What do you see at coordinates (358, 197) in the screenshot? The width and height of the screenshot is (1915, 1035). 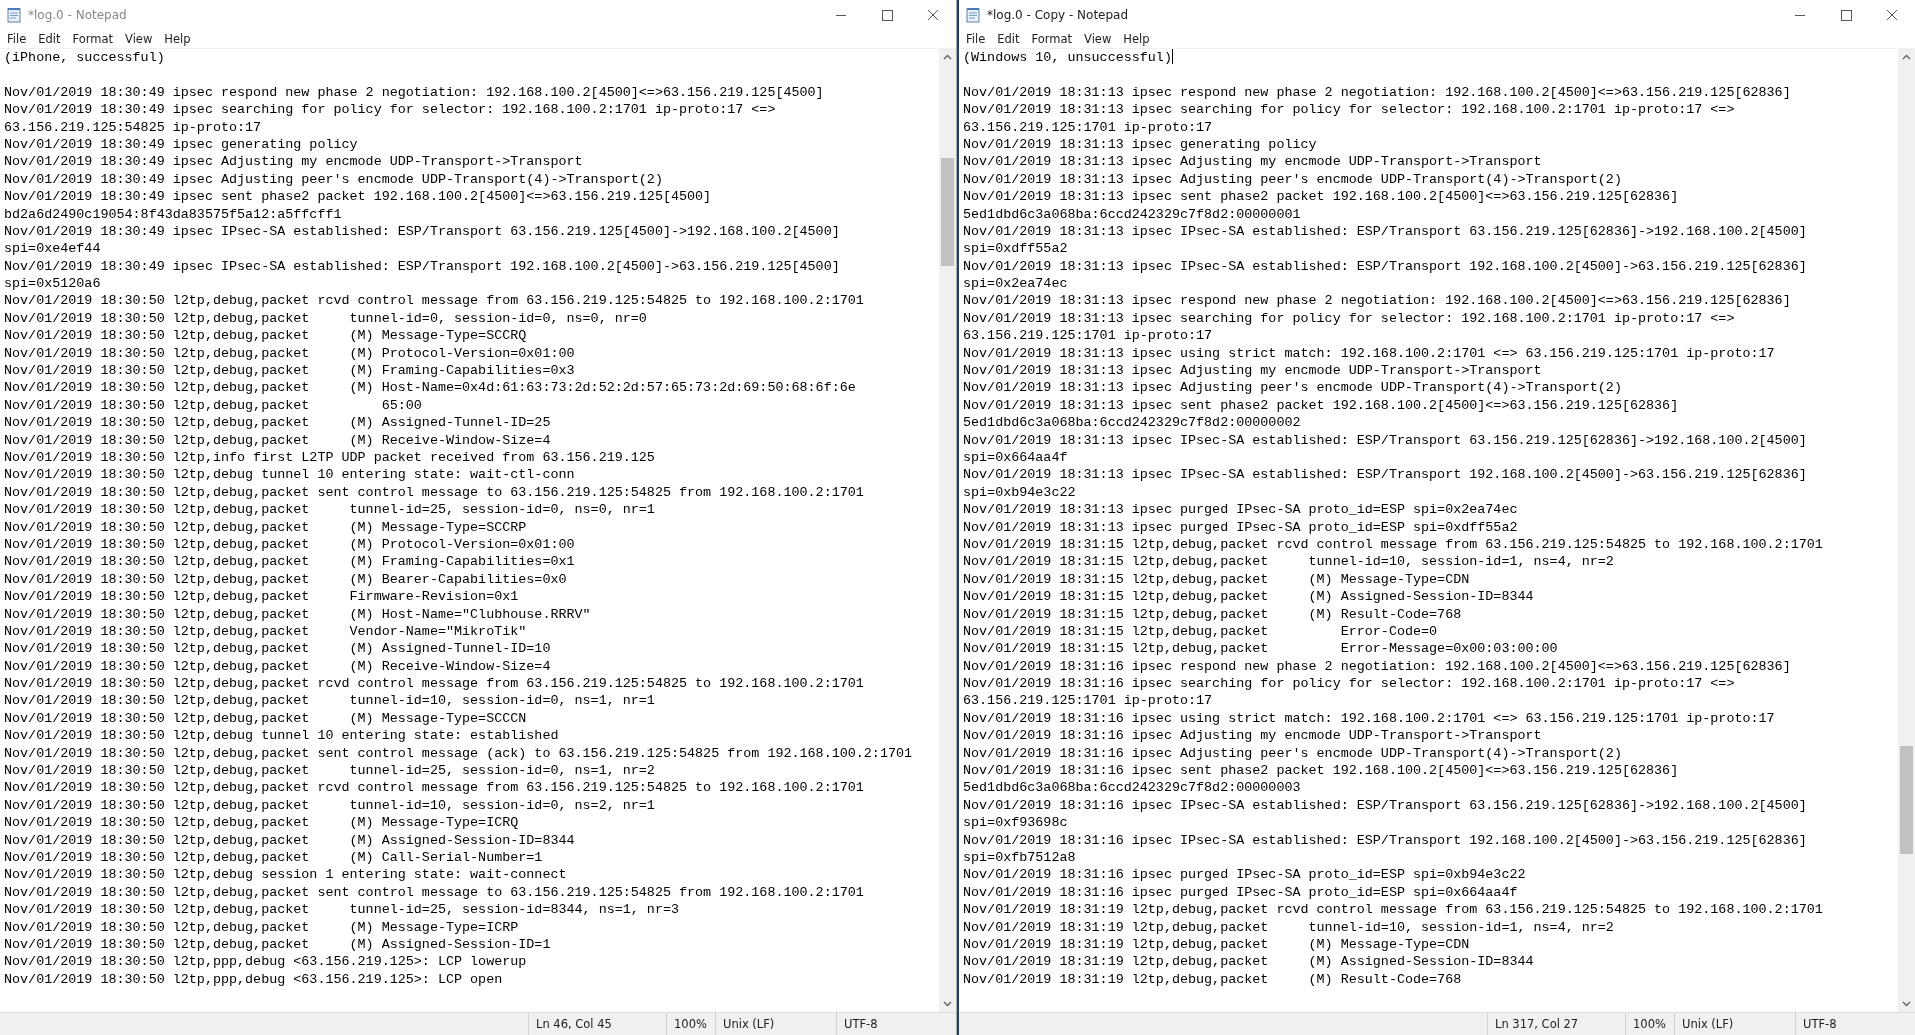 I see `text-line: Nov/01/2019 18:30:49 ipsec sent phase2 packet 192.168.100.2[4500]<=>63.156.219.125[4500]` at bounding box center [358, 197].